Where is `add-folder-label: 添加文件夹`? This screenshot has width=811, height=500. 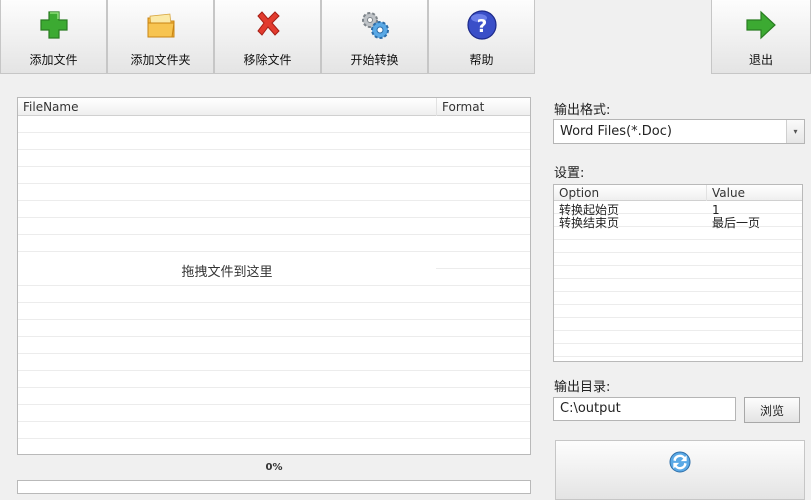
add-folder-label: 添加文件夹 is located at coordinates (160, 60).